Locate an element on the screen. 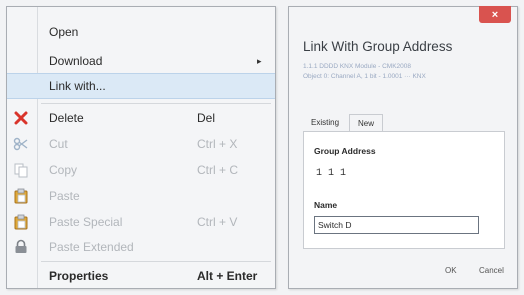  dialog-title: Link With Group Address is located at coordinates (378, 46).